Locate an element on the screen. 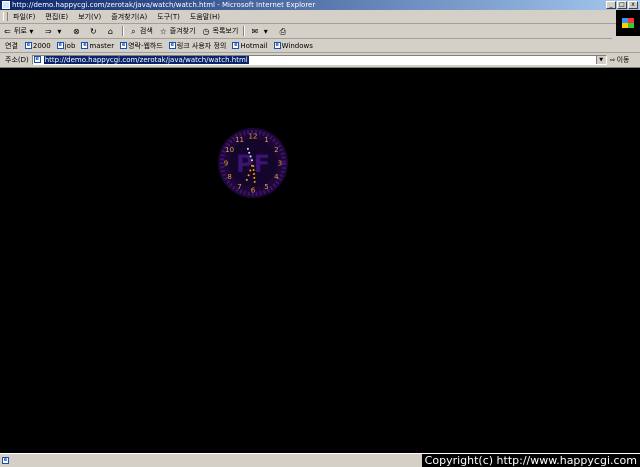 The width and height of the screenshot is (640, 467). favorites-button: ☆ 즐겨찾기 is located at coordinates (177, 31).